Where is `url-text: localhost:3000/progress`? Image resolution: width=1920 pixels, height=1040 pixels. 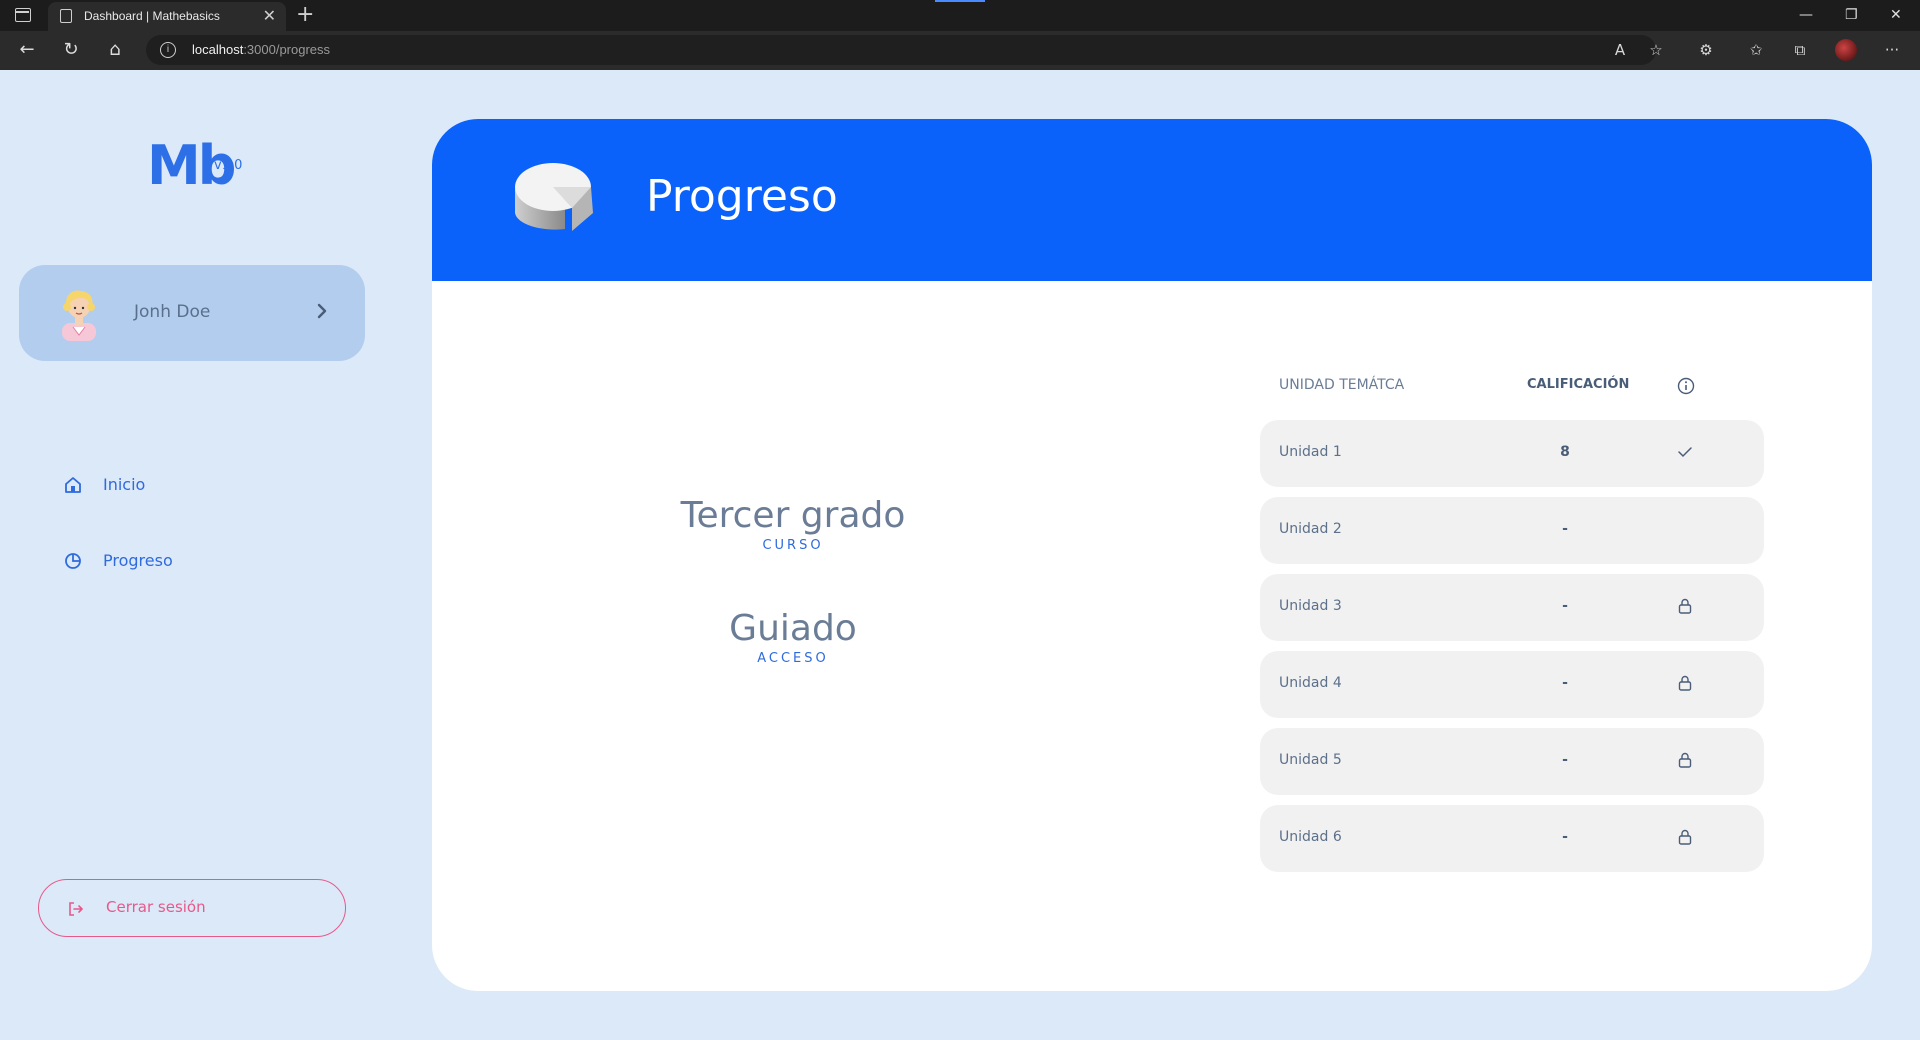
url-text: localhost:3000/progress is located at coordinates (261, 49).